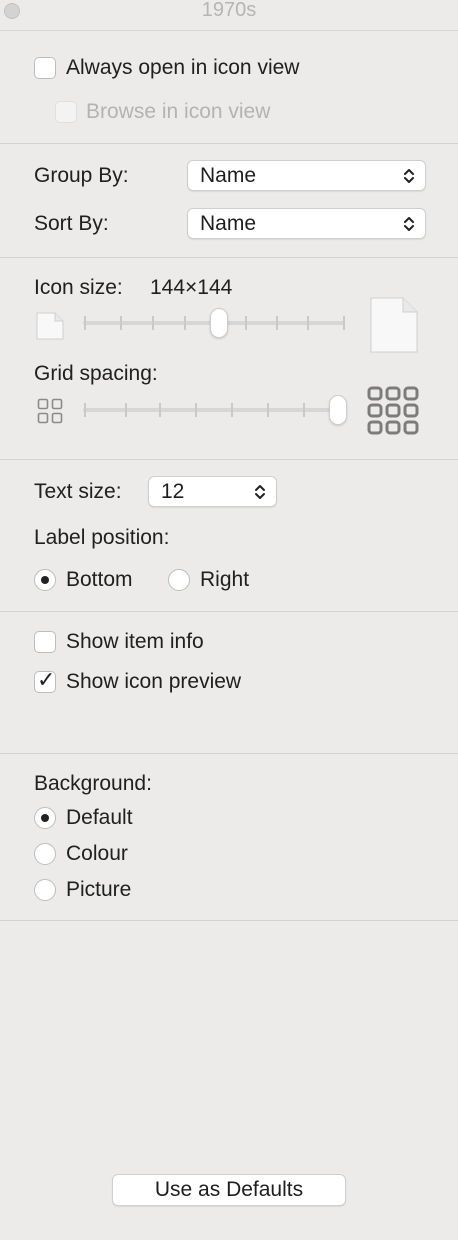 This screenshot has width=458, height=1240. I want to click on background-default-radio, so click(45, 818).